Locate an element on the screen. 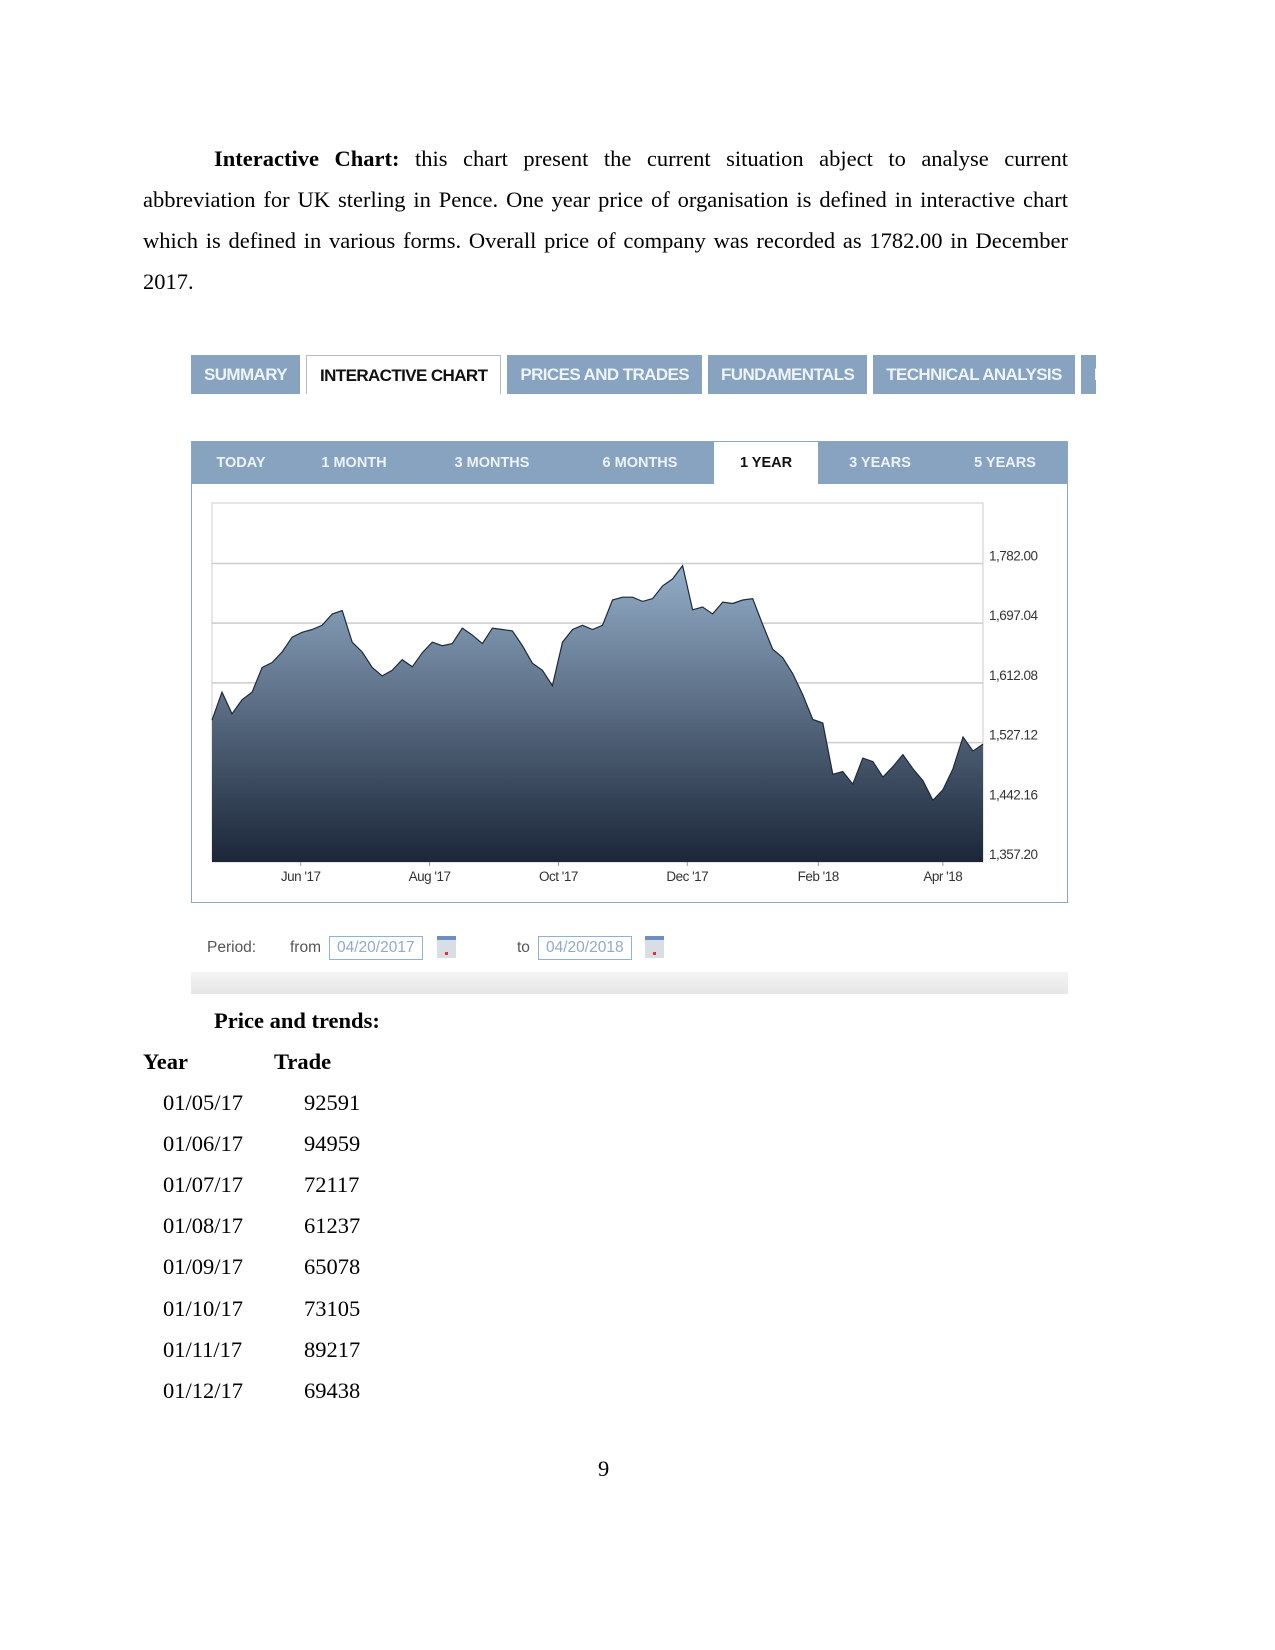 This screenshot has width=1275, height=1650. trade-cell: 94959 is located at coordinates (332, 1144).